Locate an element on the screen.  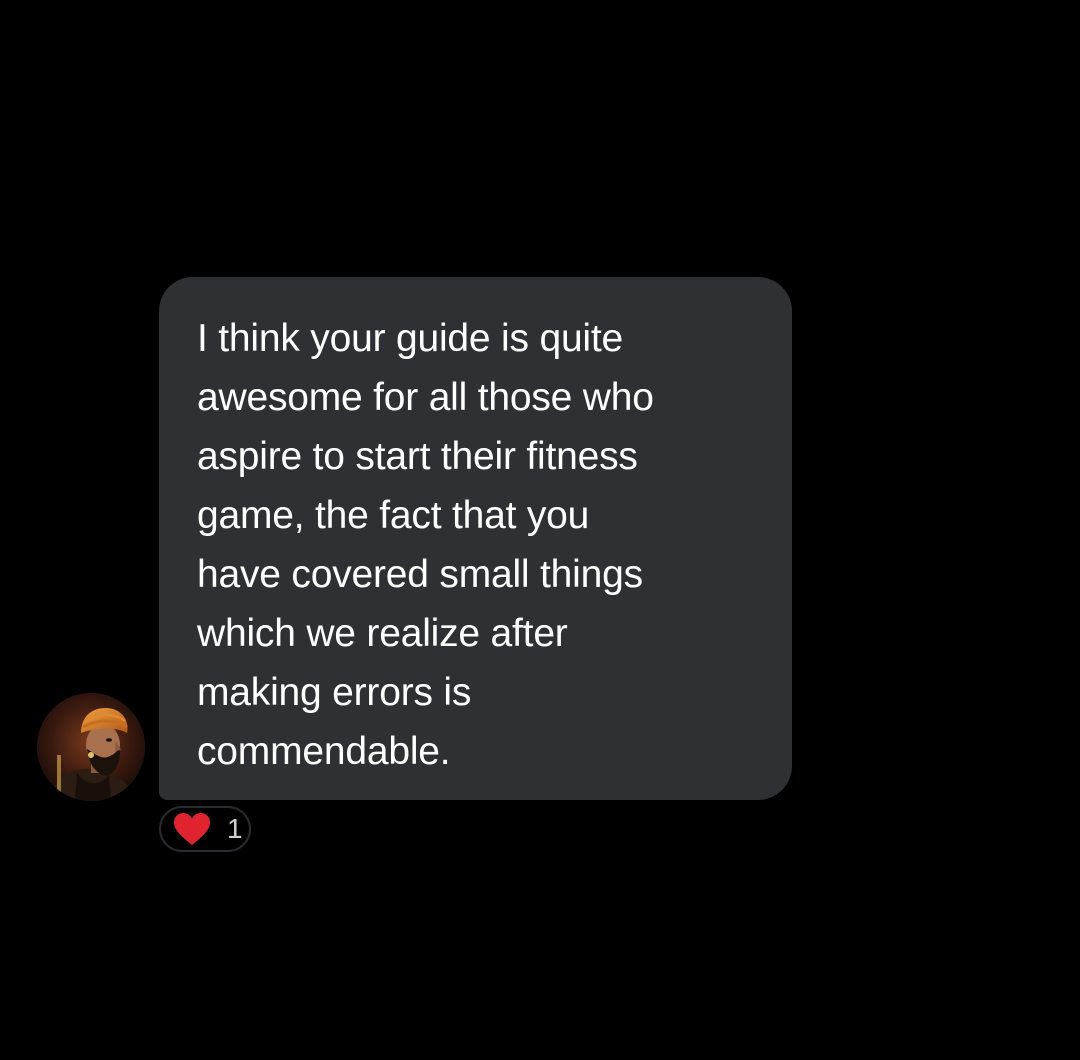
reaction-pill: 1 is located at coordinates (205, 829).